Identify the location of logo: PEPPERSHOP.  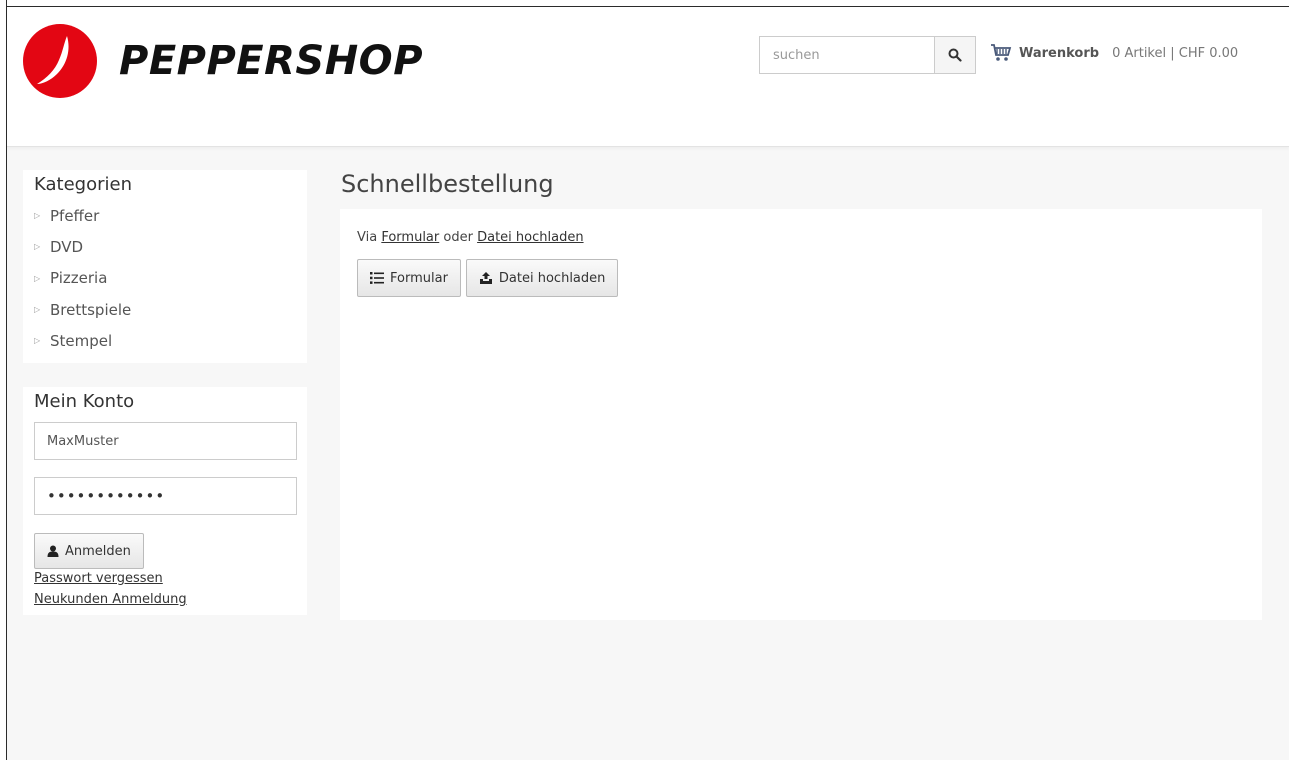
(223, 61).